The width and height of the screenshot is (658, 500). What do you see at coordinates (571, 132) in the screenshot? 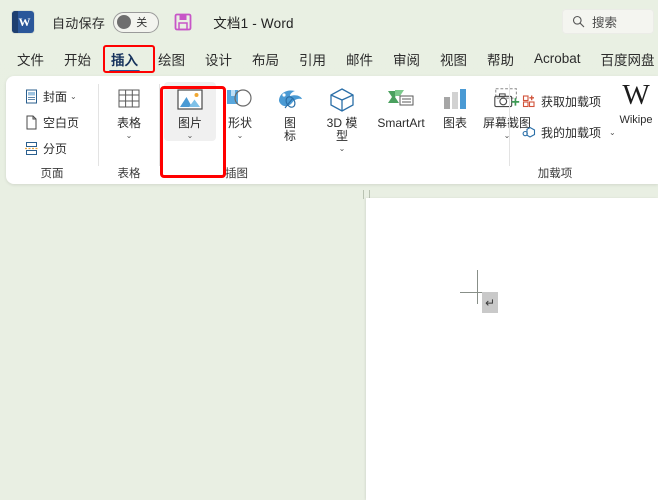
I see `my-addins-label: 我的加载项` at bounding box center [571, 132].